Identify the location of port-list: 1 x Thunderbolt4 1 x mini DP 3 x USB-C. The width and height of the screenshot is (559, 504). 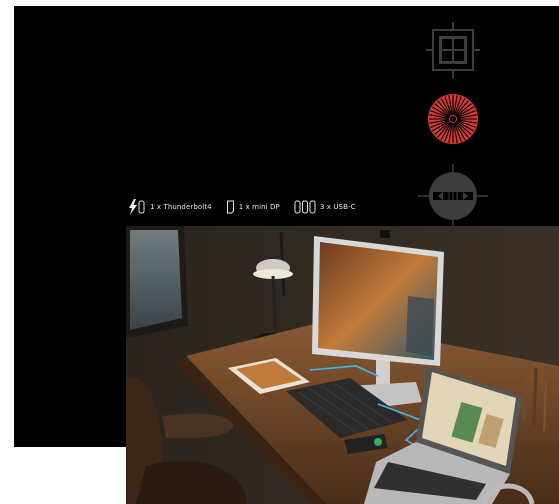
(249, 207).